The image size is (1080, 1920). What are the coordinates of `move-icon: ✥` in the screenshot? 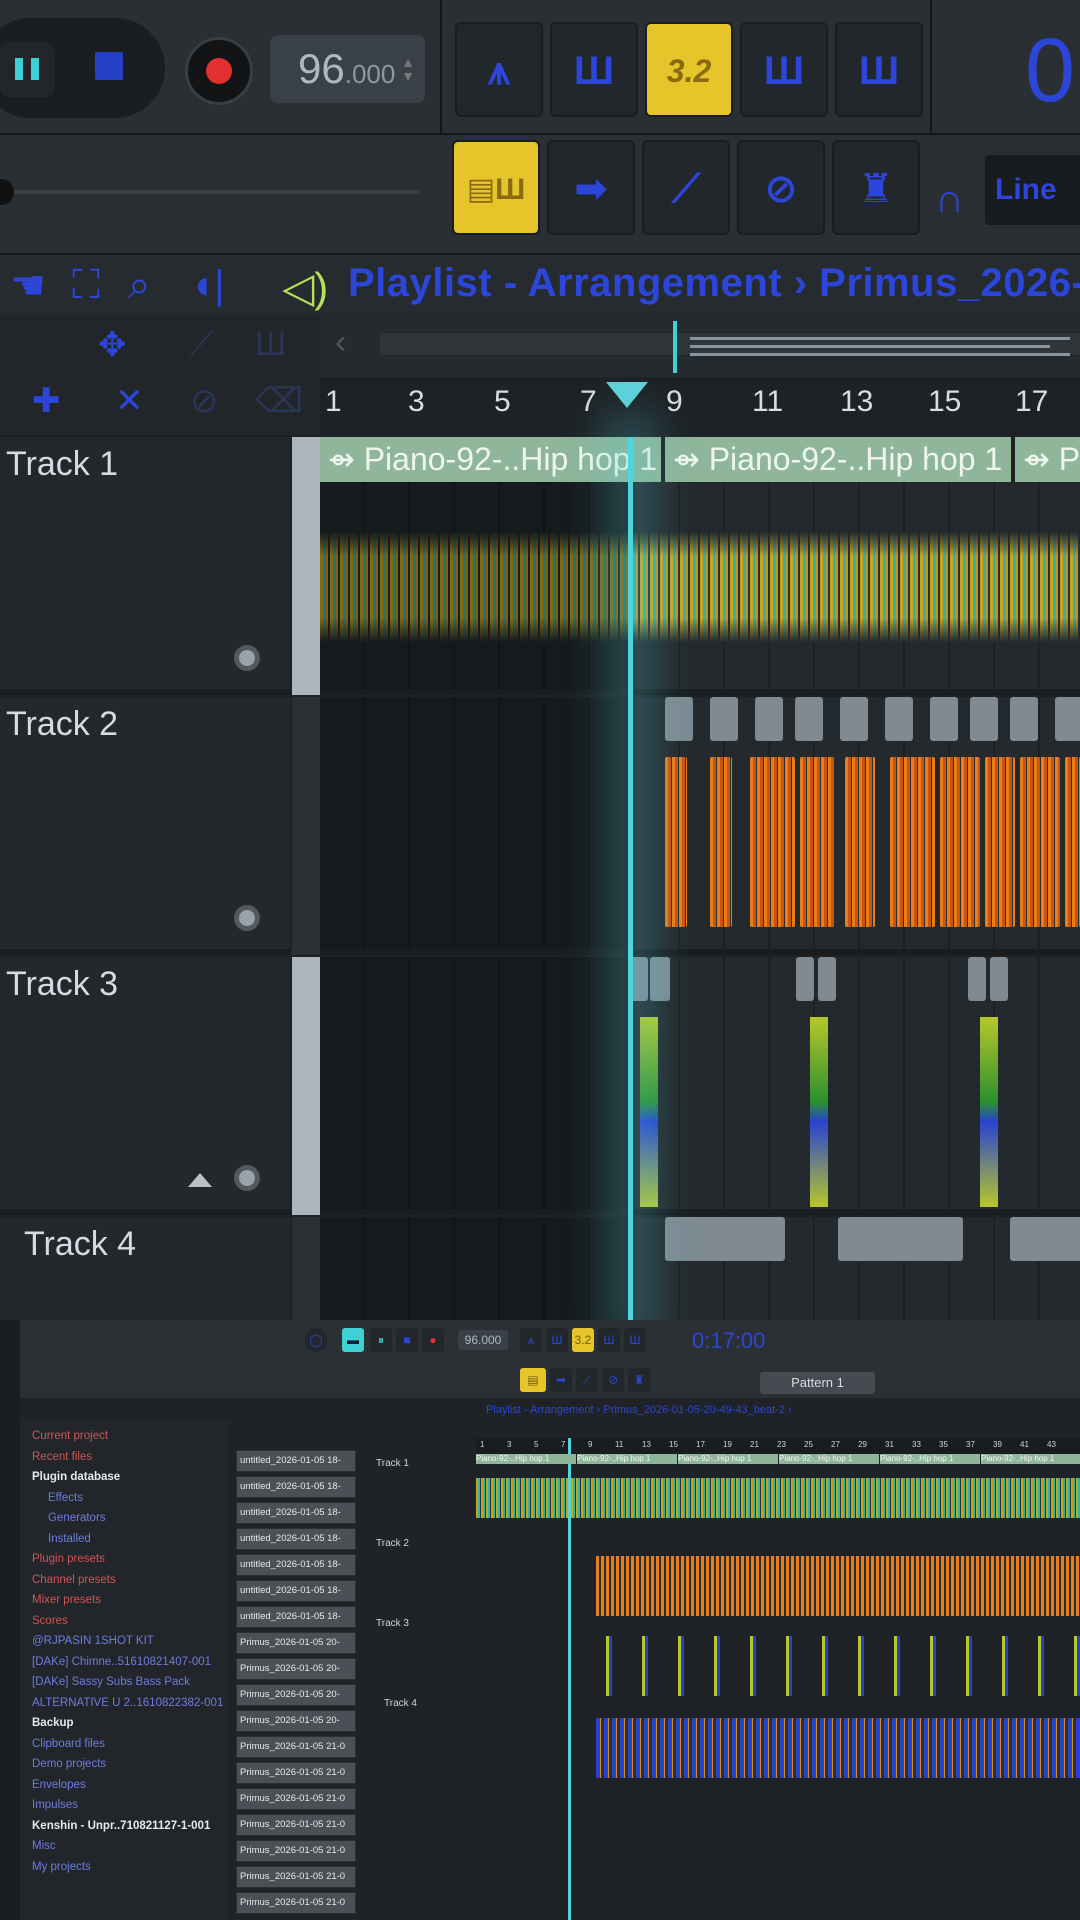 It's located at (112, 345).